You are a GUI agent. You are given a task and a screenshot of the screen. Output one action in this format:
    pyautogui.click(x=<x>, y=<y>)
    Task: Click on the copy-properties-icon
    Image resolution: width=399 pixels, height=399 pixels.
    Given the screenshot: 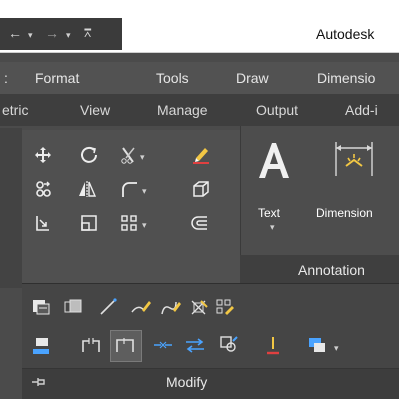 What is the action you would take?
    pyautogui.click(x=229, y=345)
    